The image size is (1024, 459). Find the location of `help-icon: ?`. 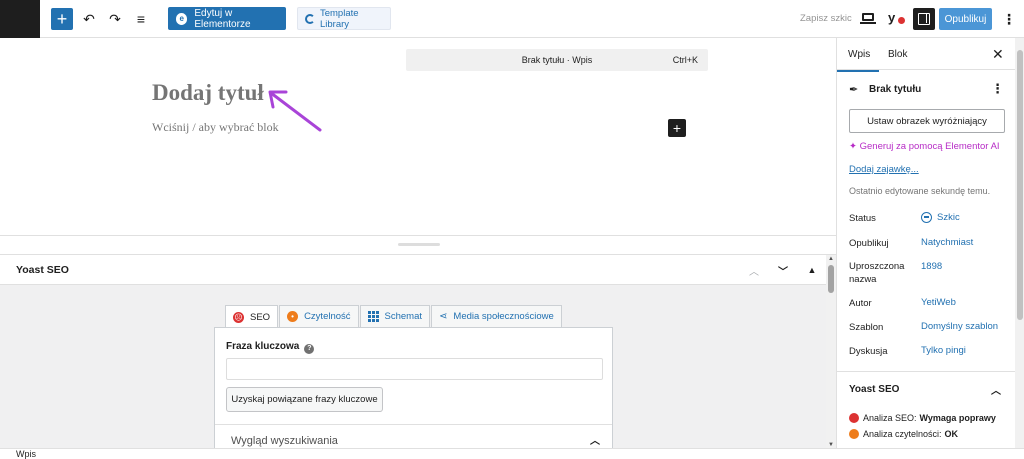

help-icon: ? is located at coordinates (309, 348).